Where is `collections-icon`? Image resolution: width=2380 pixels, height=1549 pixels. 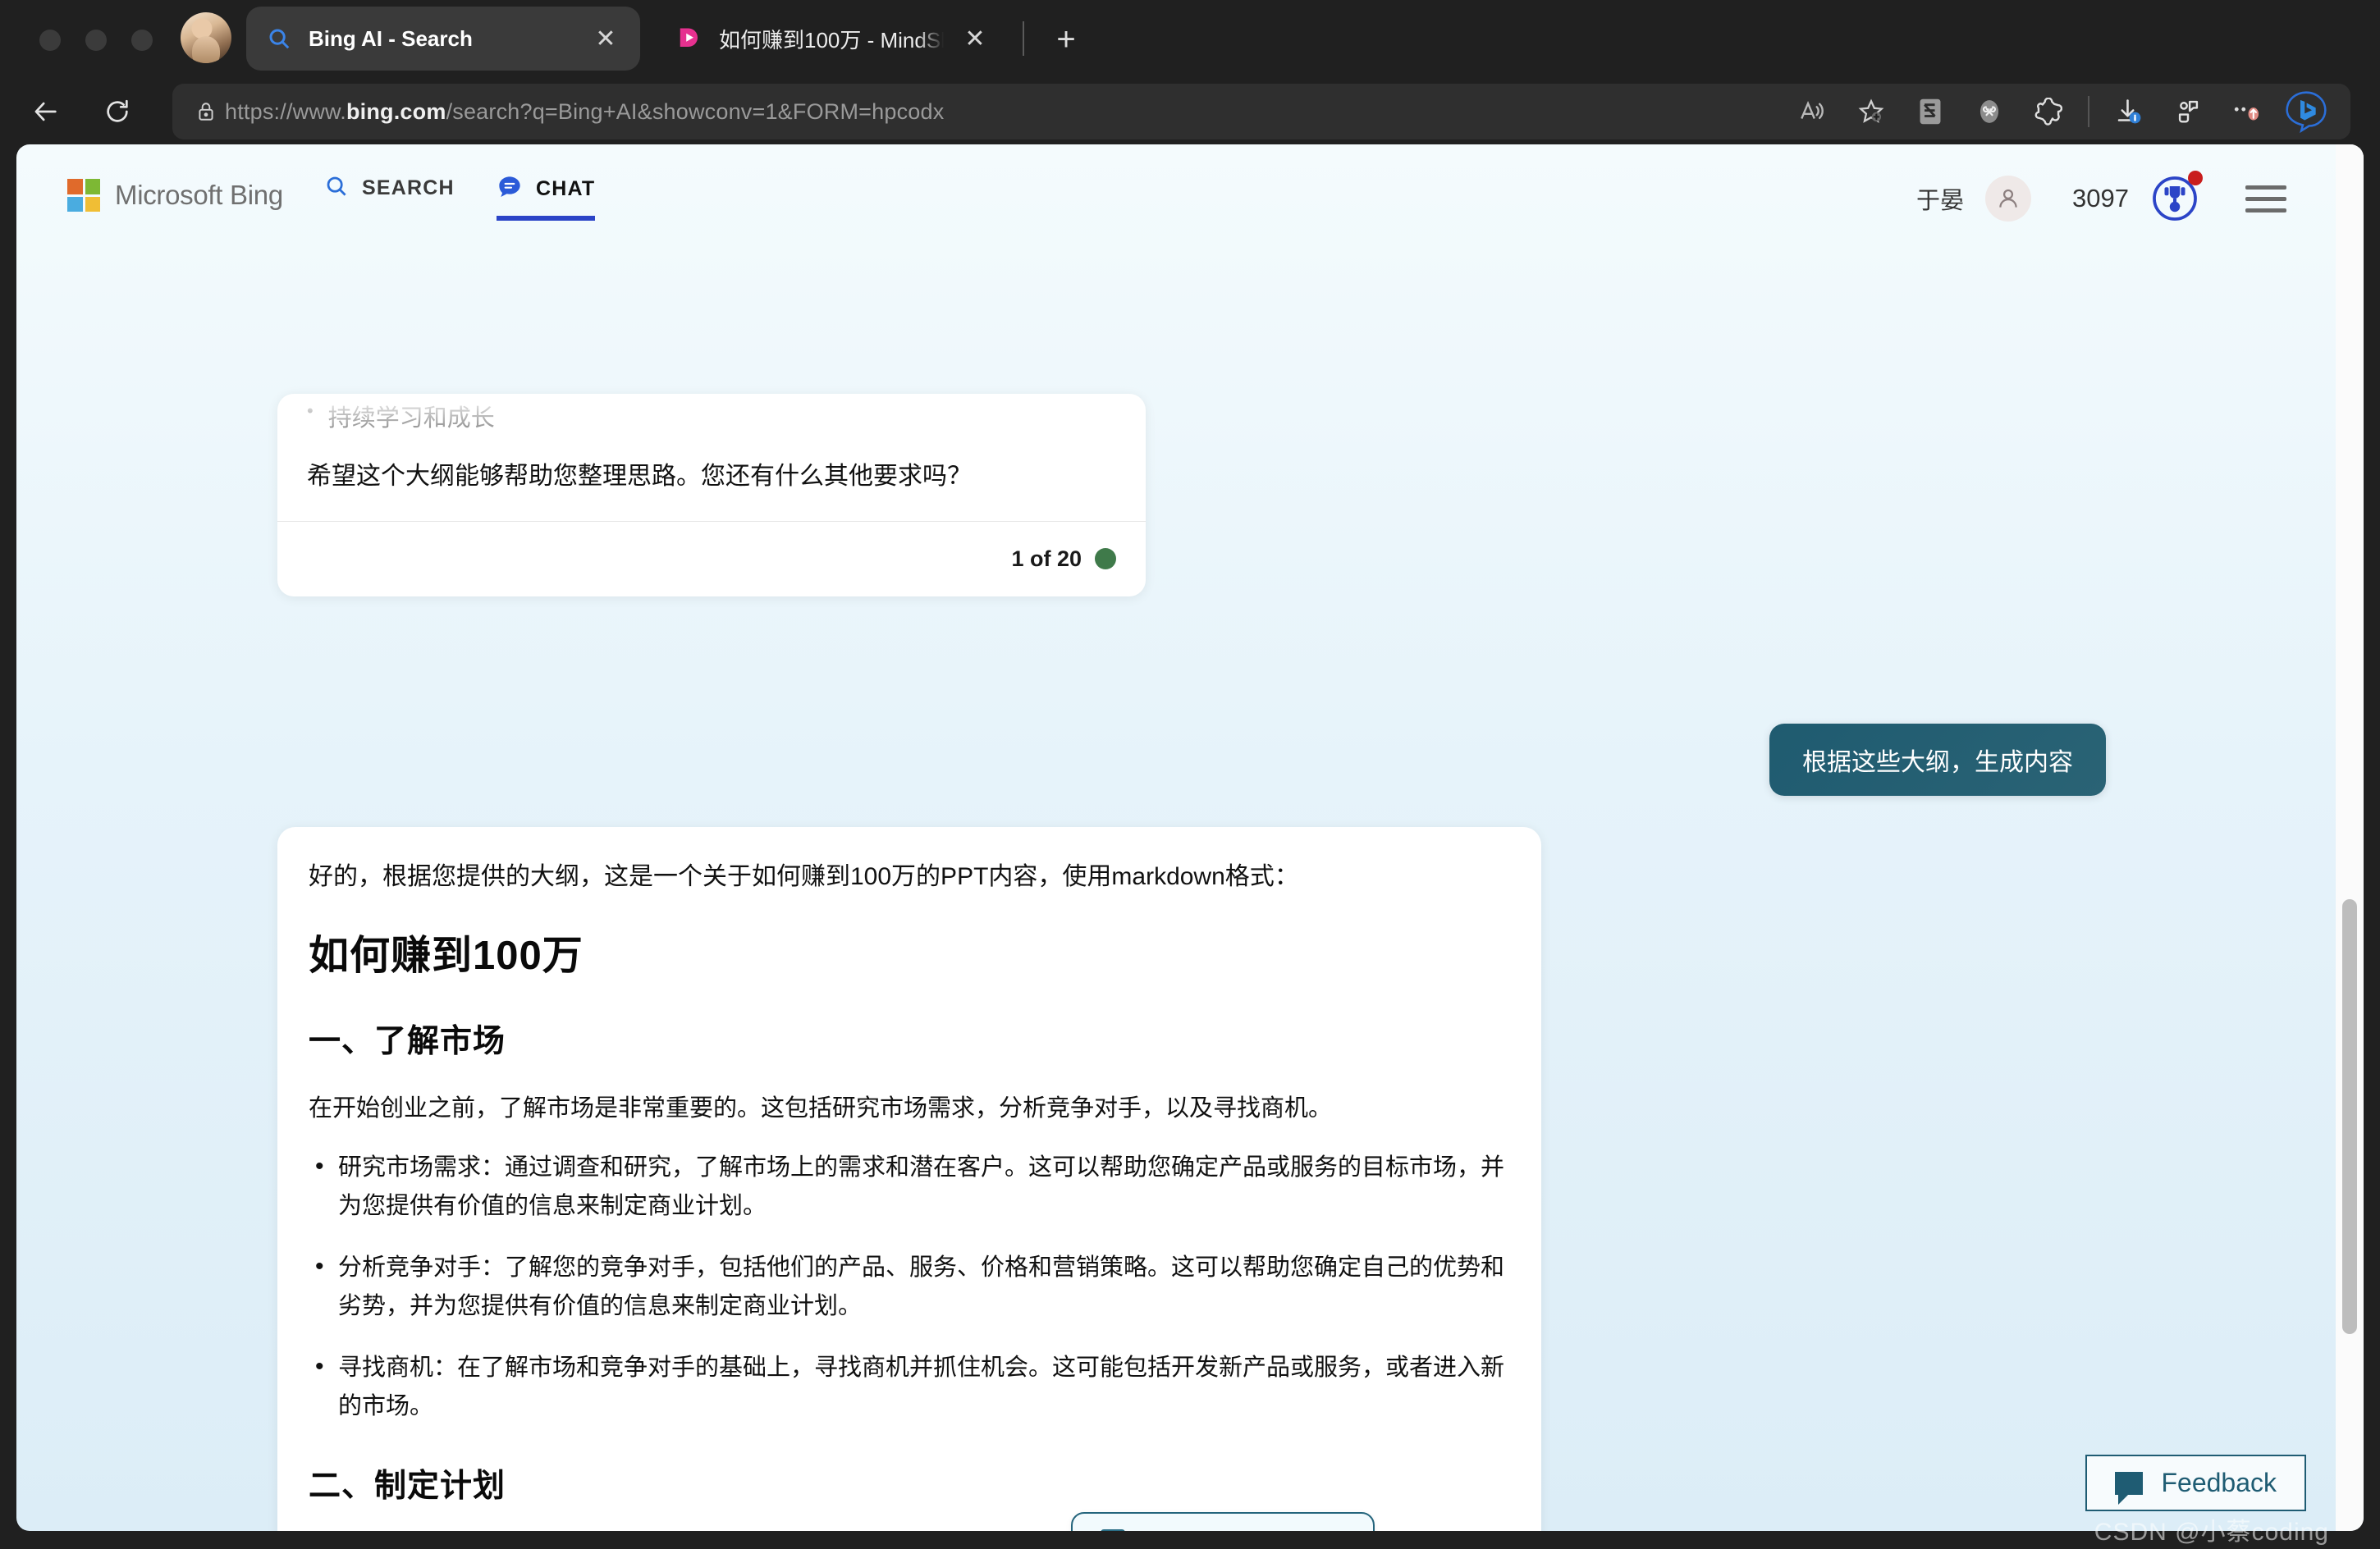
collections-icon is located at coordinates (2188, 112).